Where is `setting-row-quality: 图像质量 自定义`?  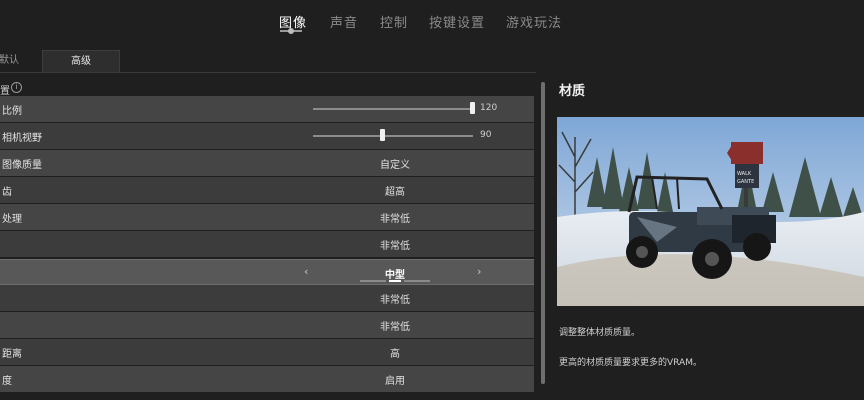 setting-row-quality: 图像质量 自定义 is located at coordinates (267, 163).